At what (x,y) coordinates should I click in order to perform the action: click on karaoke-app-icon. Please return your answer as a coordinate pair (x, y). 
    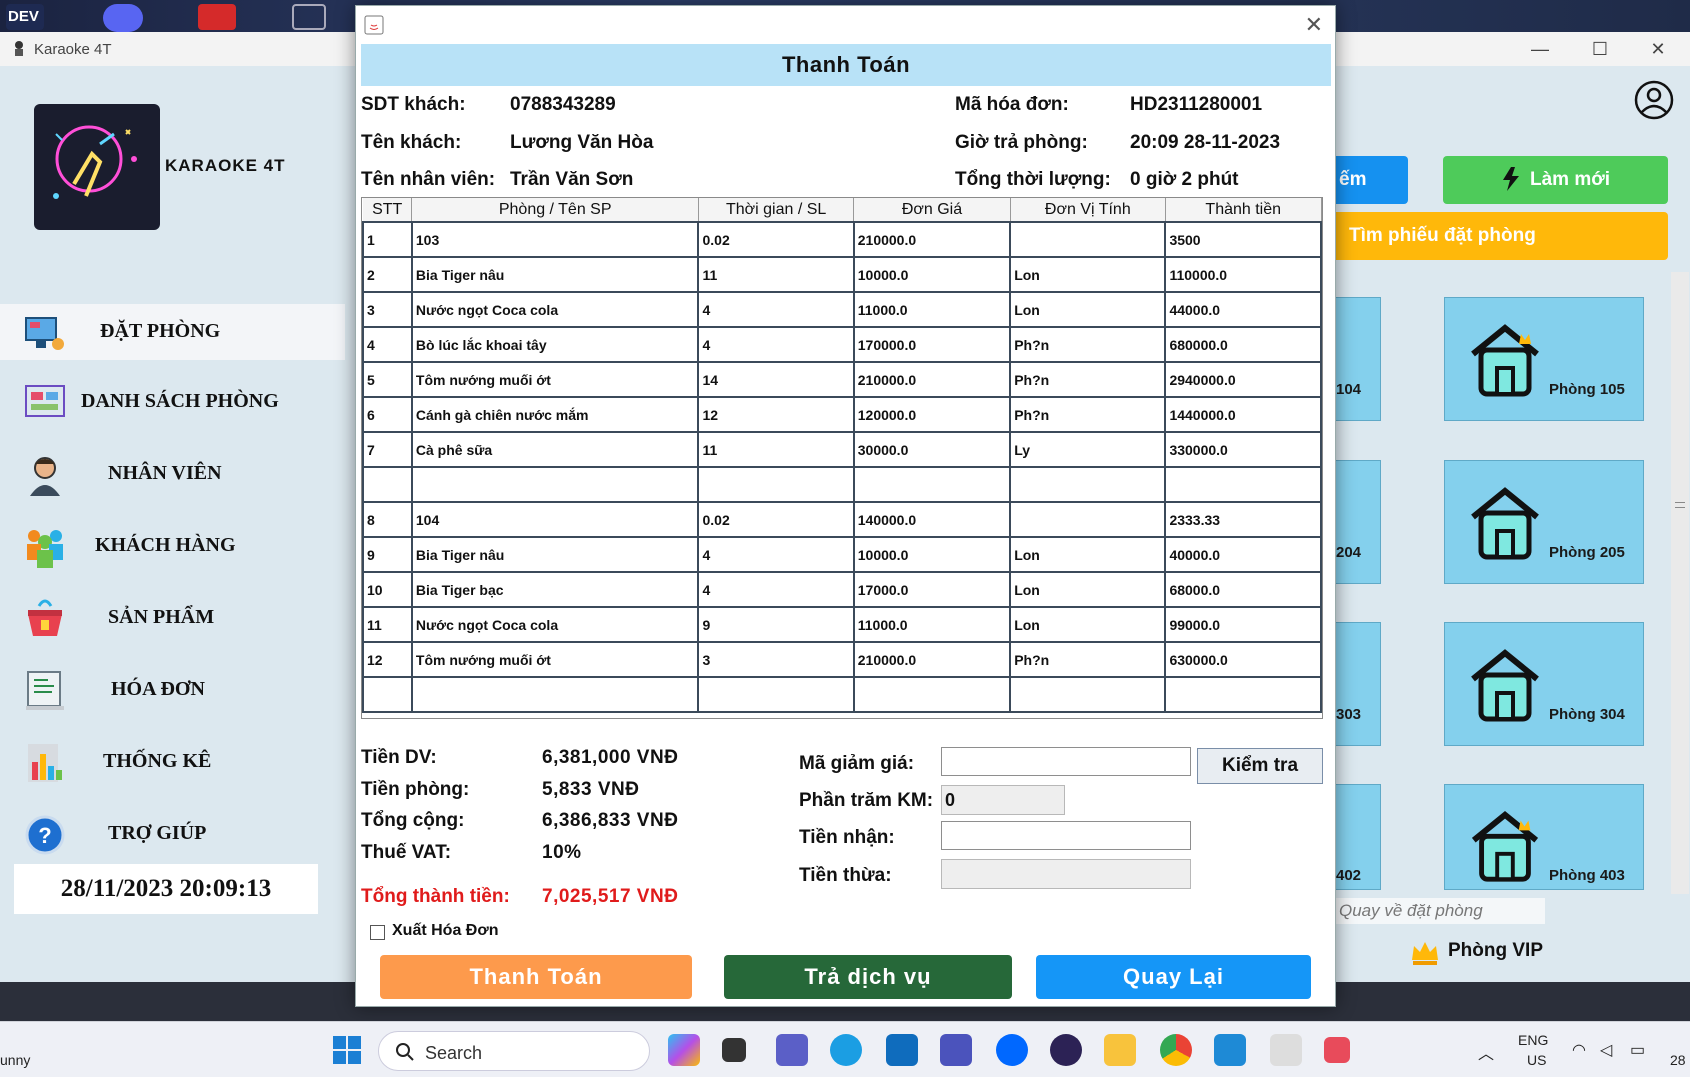
    Looking at the image, I should click on (1286, 1050).